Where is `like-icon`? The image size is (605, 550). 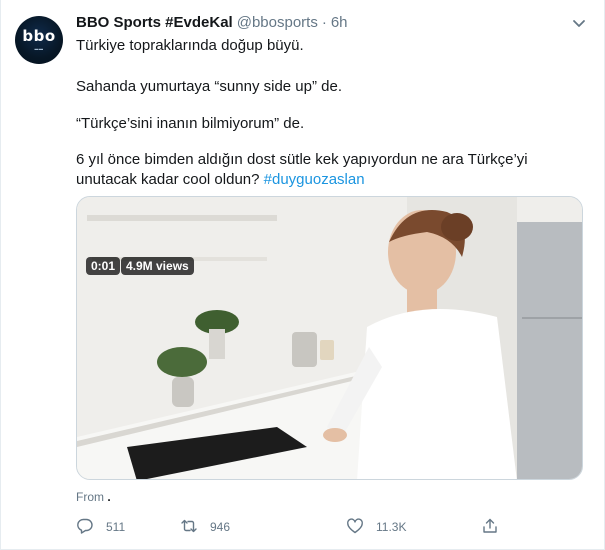
like-icon is located at coordinates (361, 527).